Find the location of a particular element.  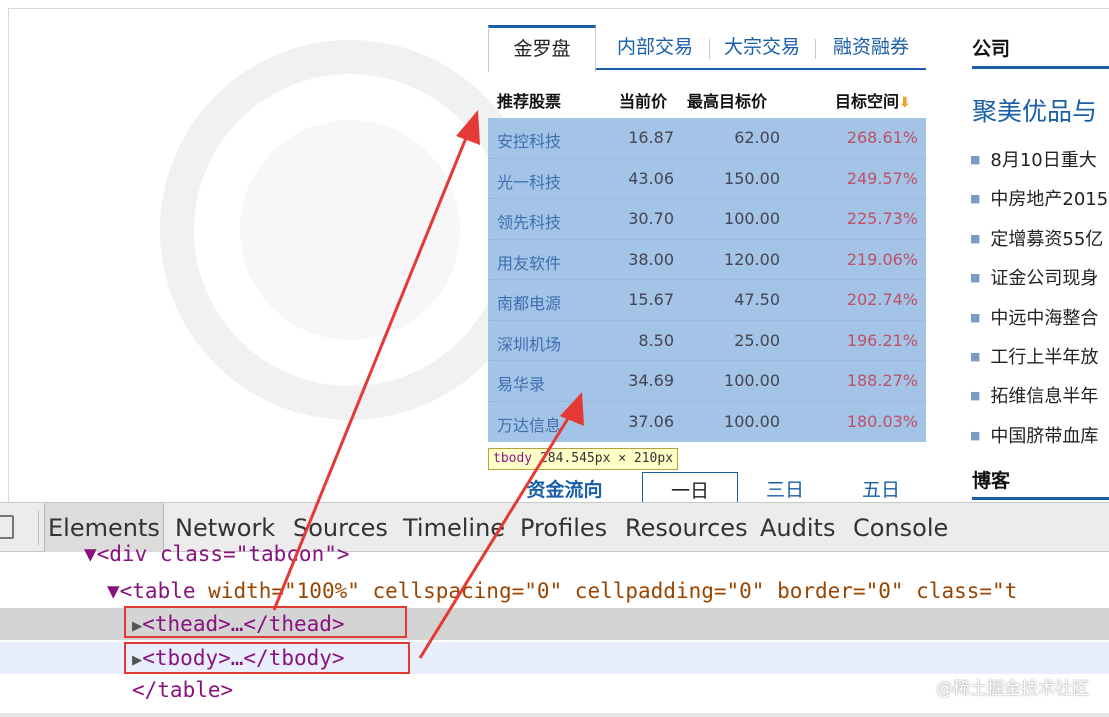

table-header: 推荐股票 当前价 最高目标价 目标空间⬇ is located at coordinates (707, 98).